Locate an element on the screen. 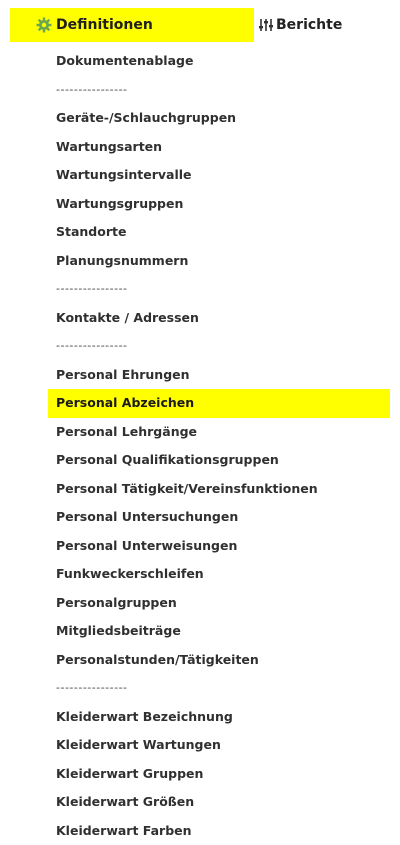 The height and width of the screenshot is (845, 400). tab-definitionen: Definitionen is located at coordinates (132, 25).